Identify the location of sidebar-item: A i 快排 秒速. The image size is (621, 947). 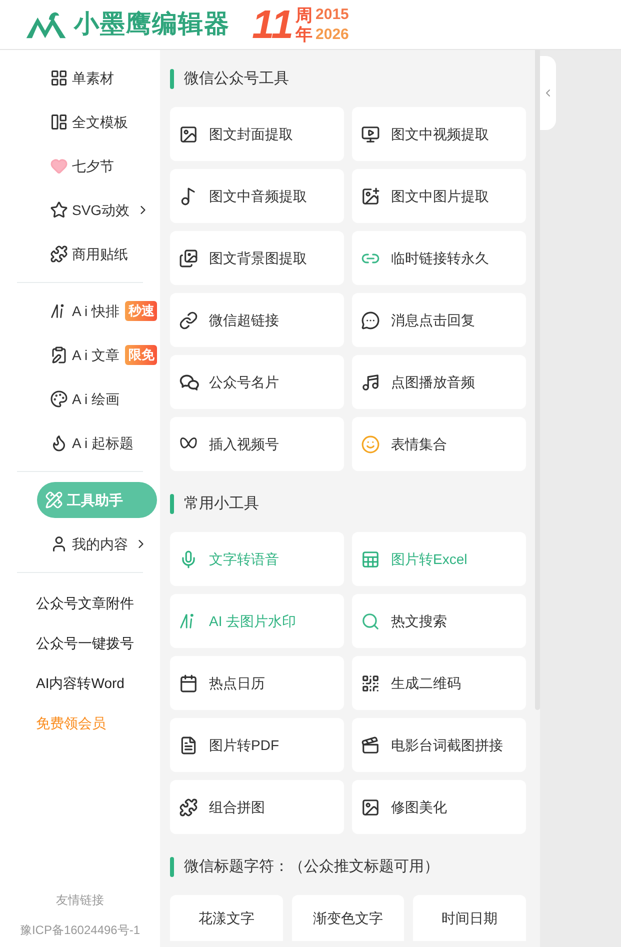
(99, 311).